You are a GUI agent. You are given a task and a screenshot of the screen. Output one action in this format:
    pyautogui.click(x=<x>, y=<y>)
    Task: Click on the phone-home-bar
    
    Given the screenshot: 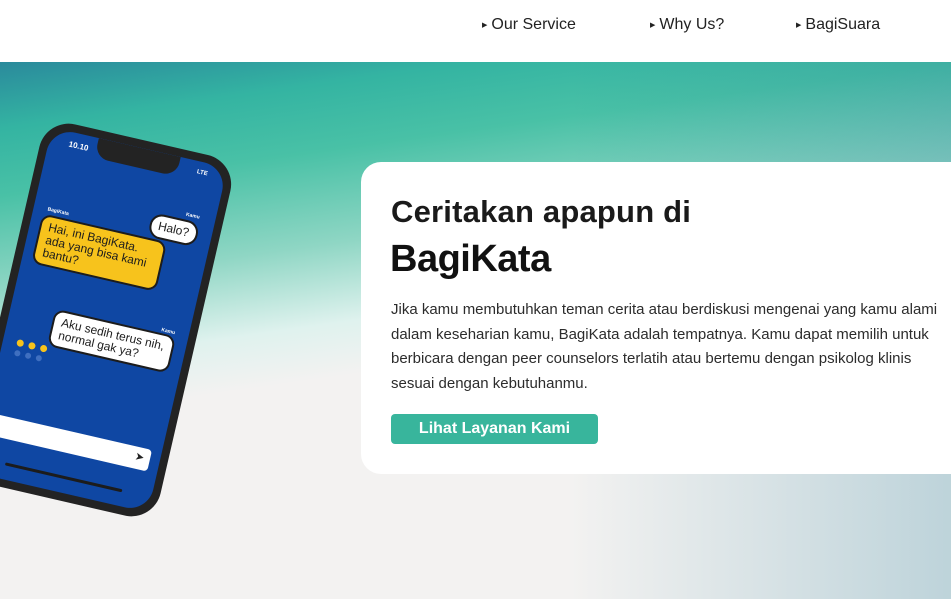 What is the action you would take?
    pyautogui.click(x=63, y=477)
    